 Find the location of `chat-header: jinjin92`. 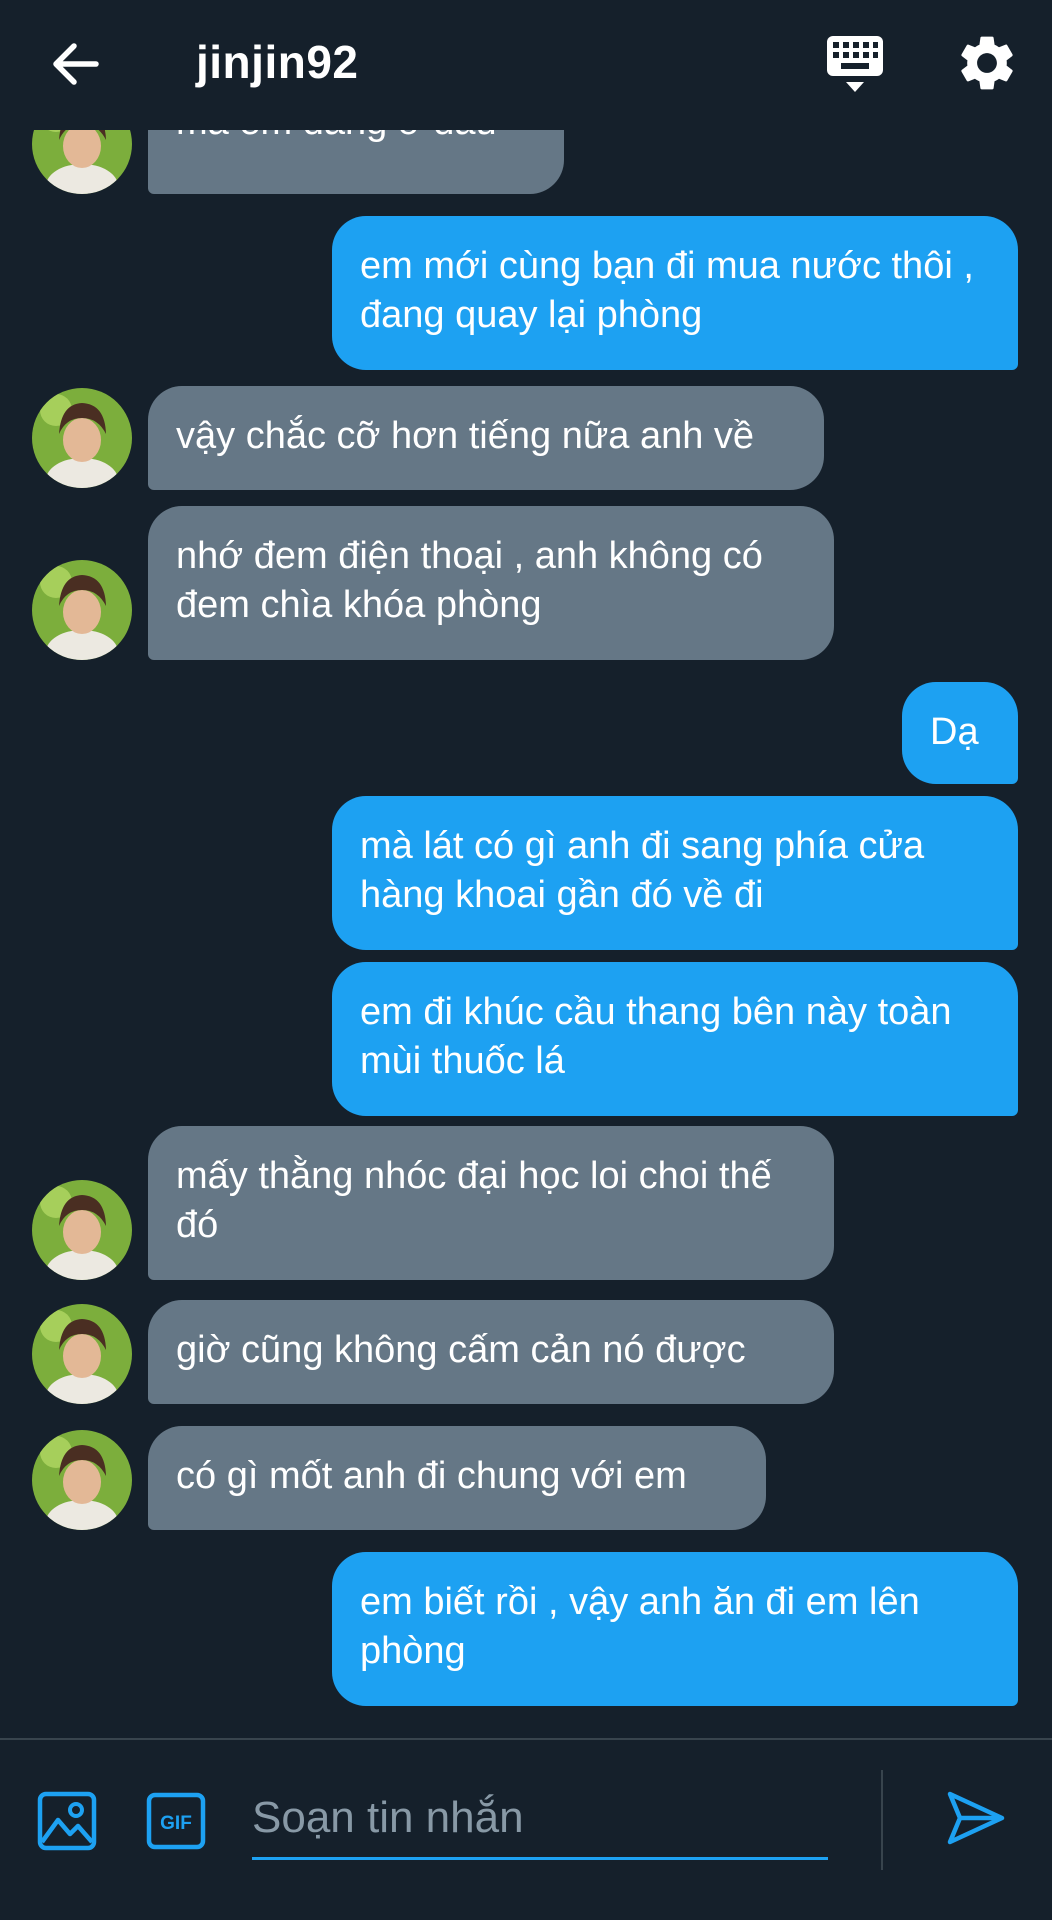

chat-header: jinjin92 is located at coordinates (526, 65).